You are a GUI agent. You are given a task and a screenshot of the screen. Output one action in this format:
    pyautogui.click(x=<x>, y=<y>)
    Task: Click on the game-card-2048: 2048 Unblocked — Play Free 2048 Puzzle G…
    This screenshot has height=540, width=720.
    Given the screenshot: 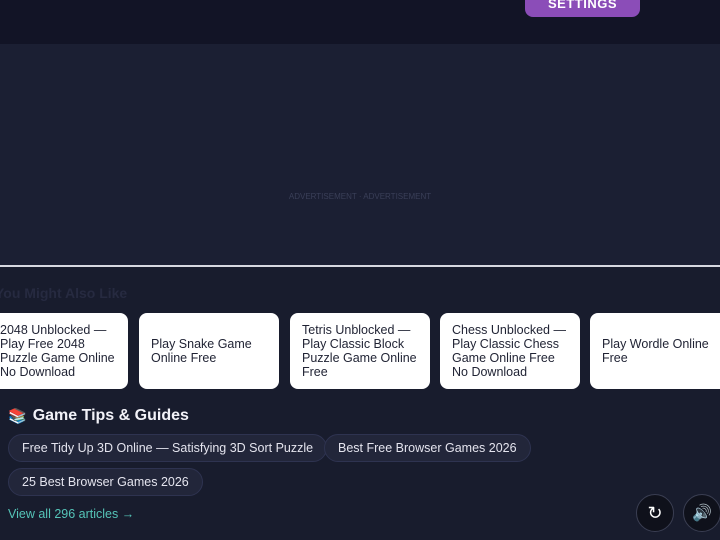 What is the action you would take?
    pyautogui.click(x=64, y=351)
    